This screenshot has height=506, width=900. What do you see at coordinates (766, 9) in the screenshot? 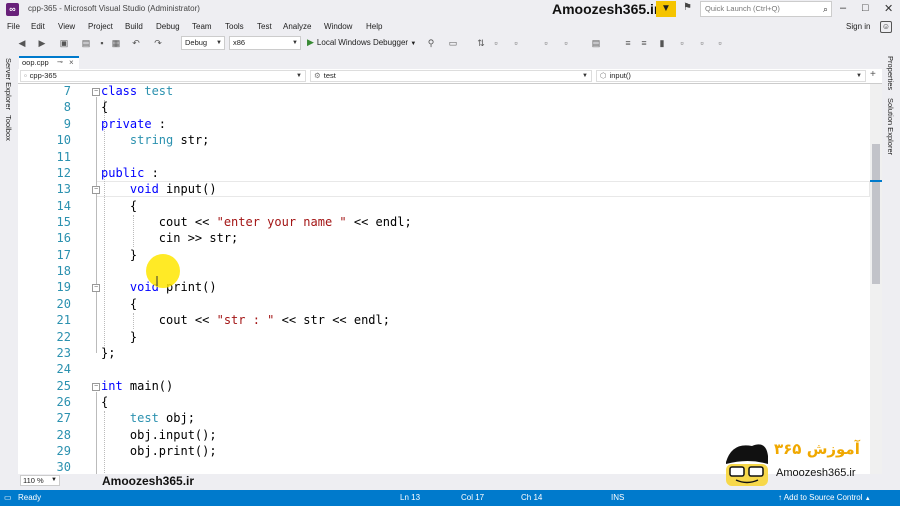
I see `quick-launch-input: Quick Launch (Ctrl+Q) ⌕` at bounding box center [766, 9].